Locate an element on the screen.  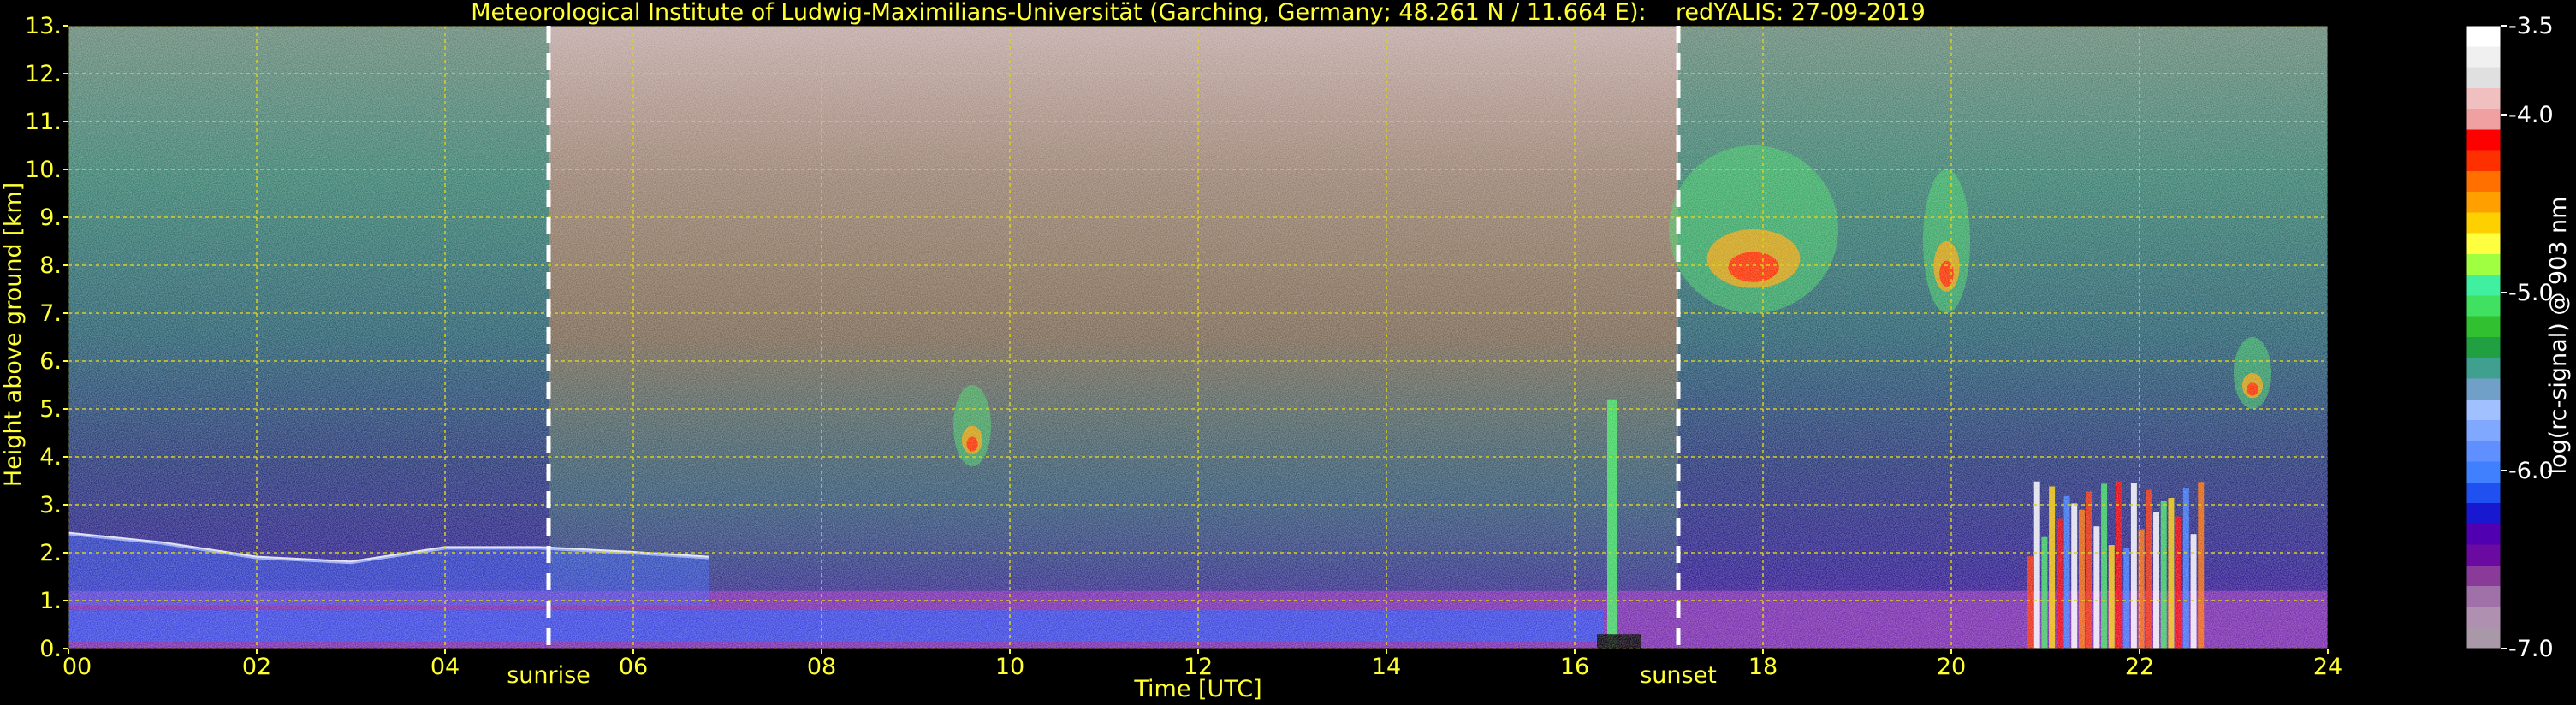
y-tick-label: 2. is located at coordinates (50, 553).